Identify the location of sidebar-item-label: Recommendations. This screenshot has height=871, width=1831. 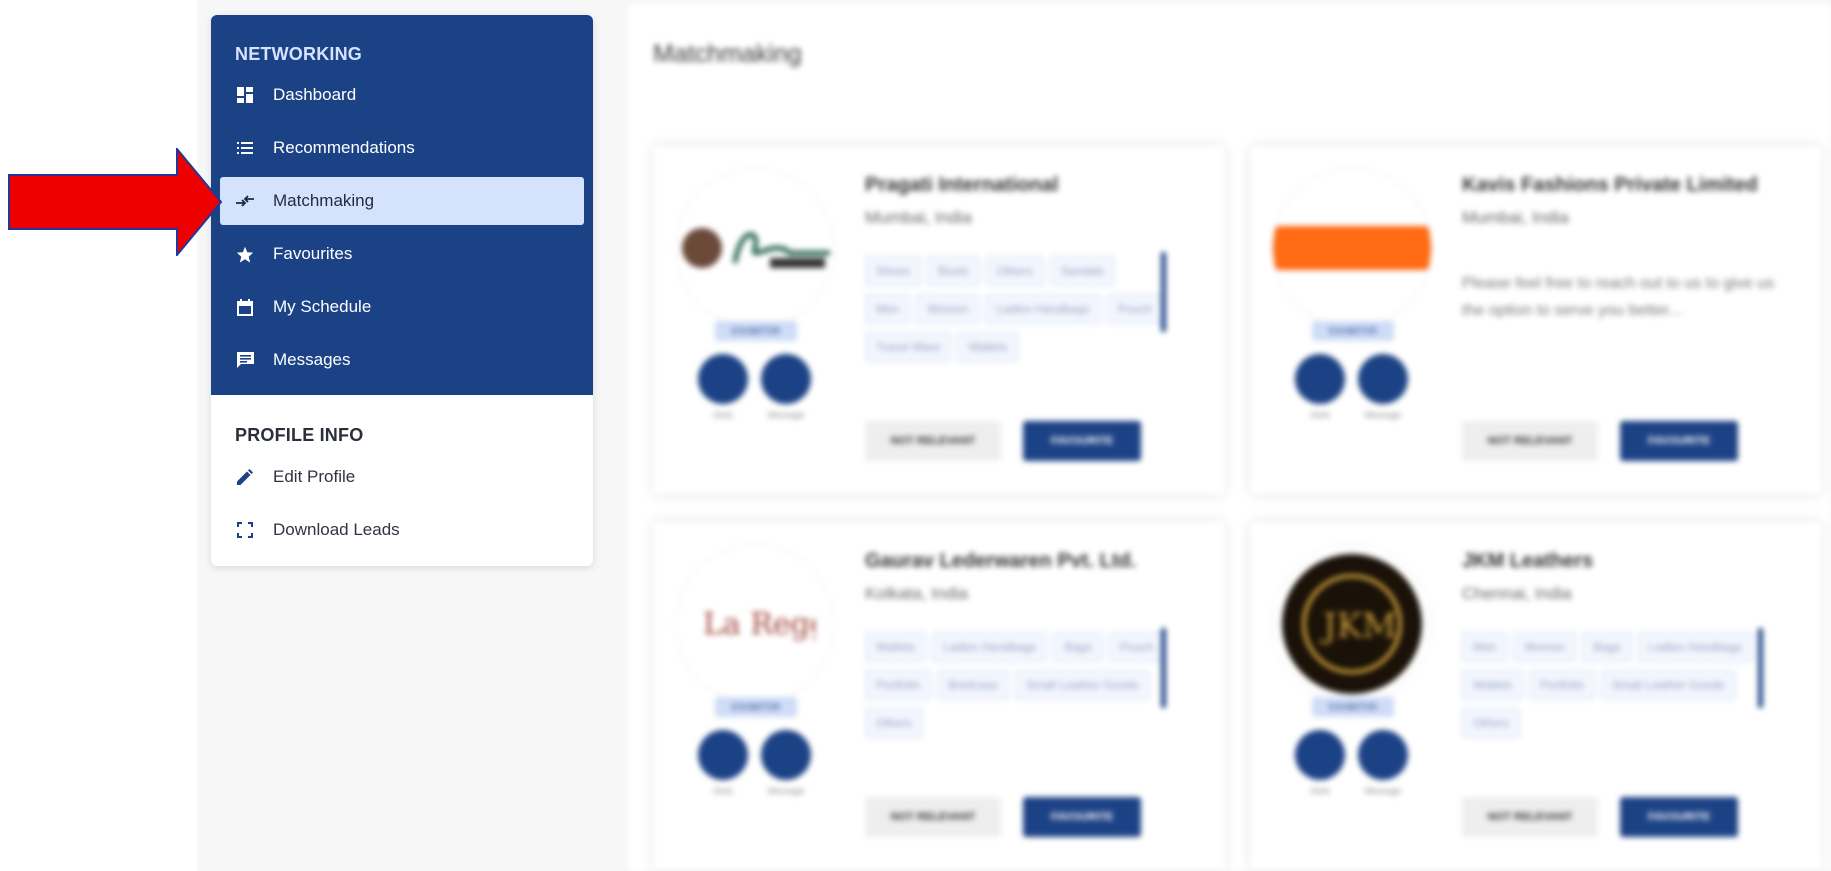
(344, 147).